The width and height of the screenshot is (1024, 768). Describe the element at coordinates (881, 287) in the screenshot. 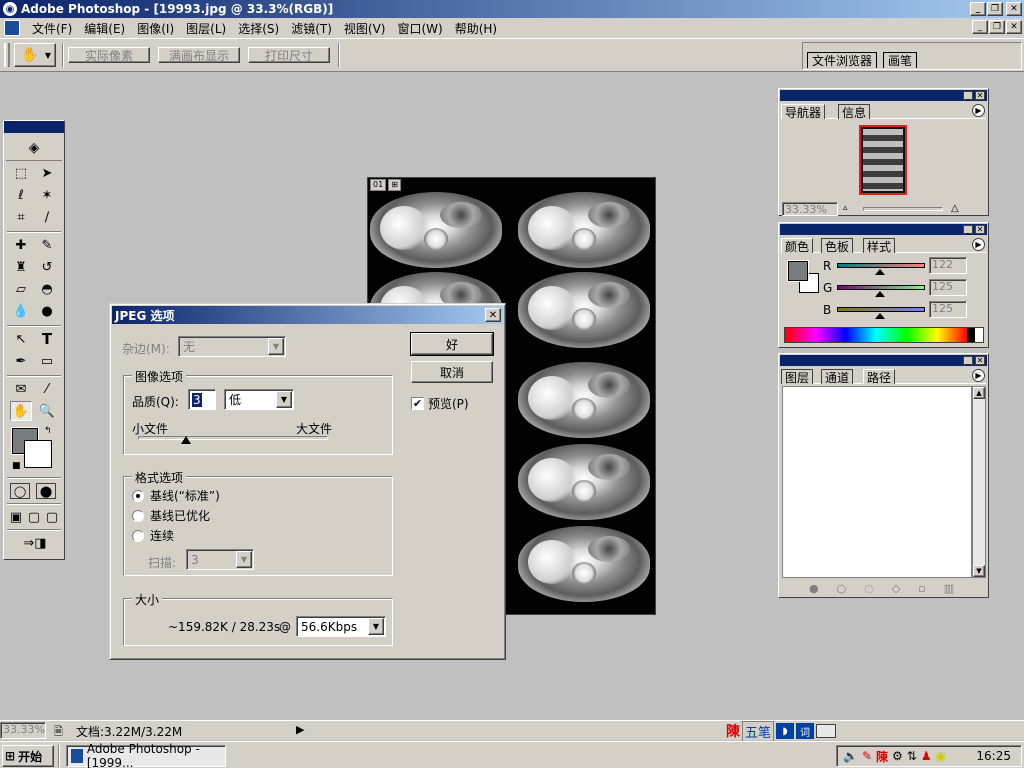

I see `g-slider` at that location.